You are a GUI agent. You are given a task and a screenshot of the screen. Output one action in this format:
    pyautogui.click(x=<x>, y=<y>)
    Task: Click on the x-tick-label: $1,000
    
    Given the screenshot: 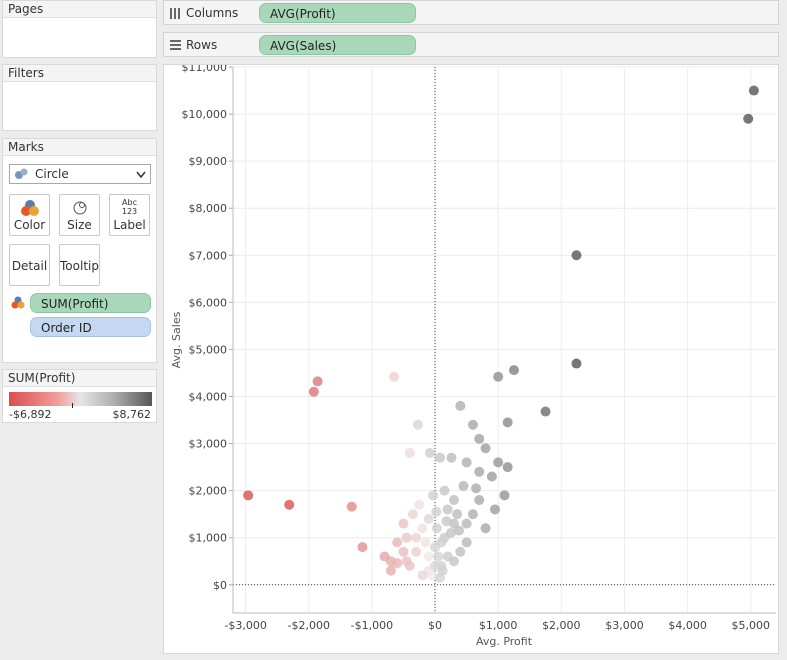 What is the action you would take?
    pyautogui.click(x=498, y=625)
    